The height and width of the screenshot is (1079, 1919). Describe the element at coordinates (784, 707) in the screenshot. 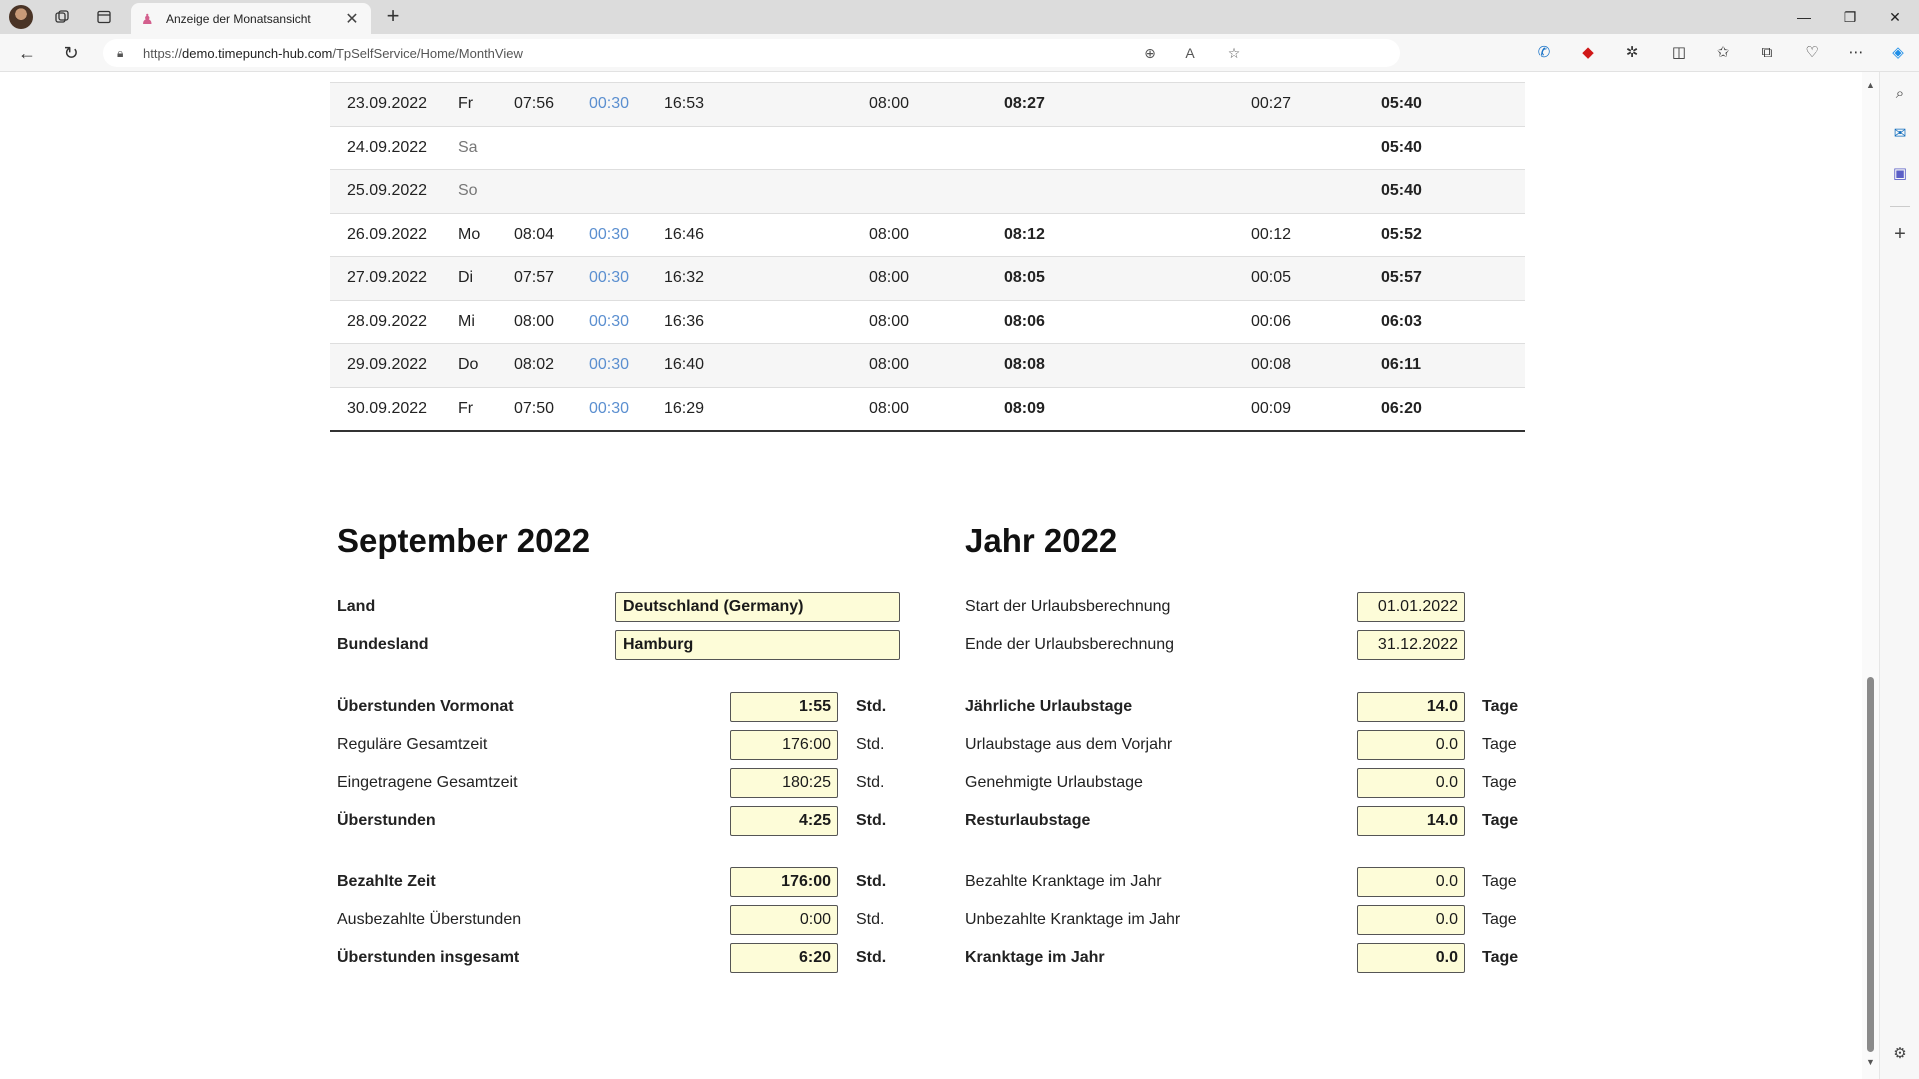

I see `month-row-value-field: 1:55` at that location.